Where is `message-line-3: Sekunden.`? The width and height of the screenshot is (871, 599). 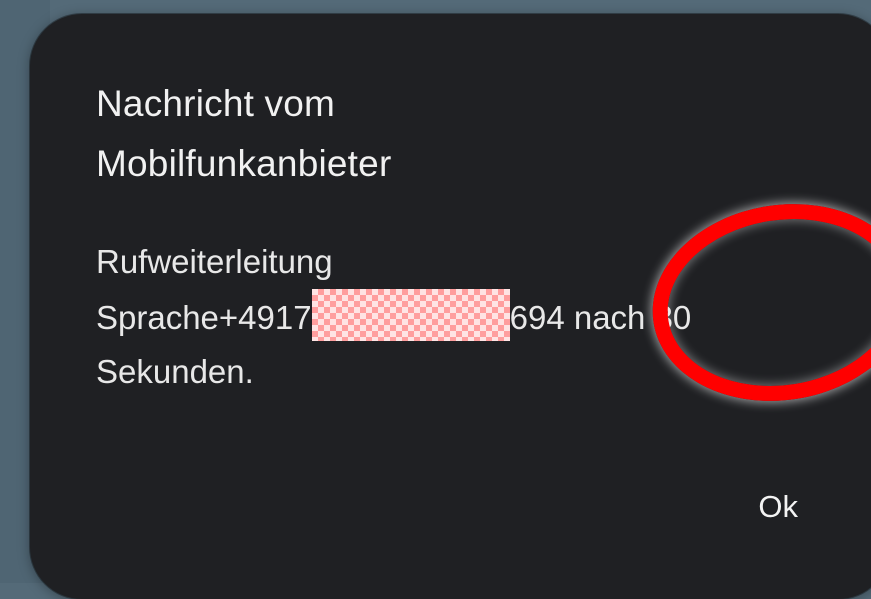
message-line-3: Sekunden. is located at coordinates (175, 371).